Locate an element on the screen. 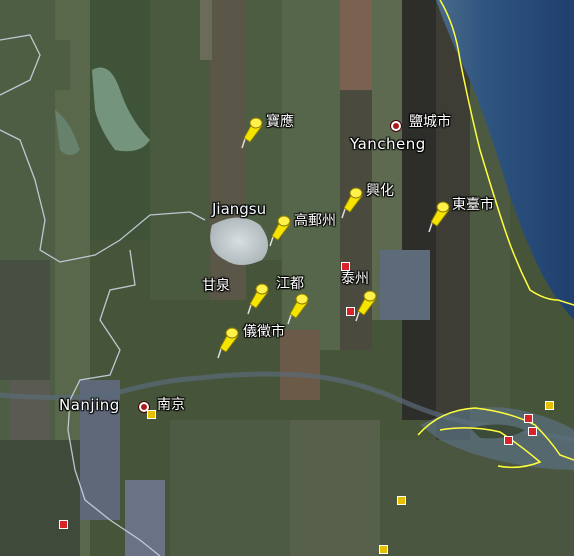  placemark-pin-baoying is located at coordinates (249, 133).